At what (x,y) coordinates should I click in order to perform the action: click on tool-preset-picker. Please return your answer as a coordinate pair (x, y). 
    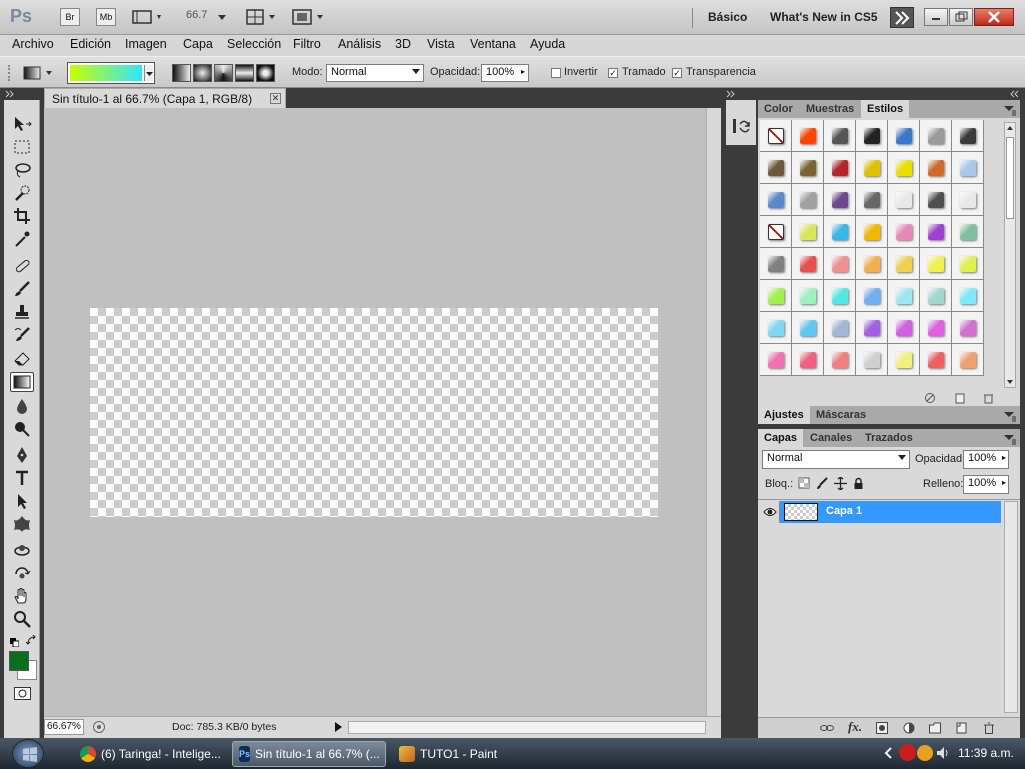
    Looking at the image, I should click on (39, 73).